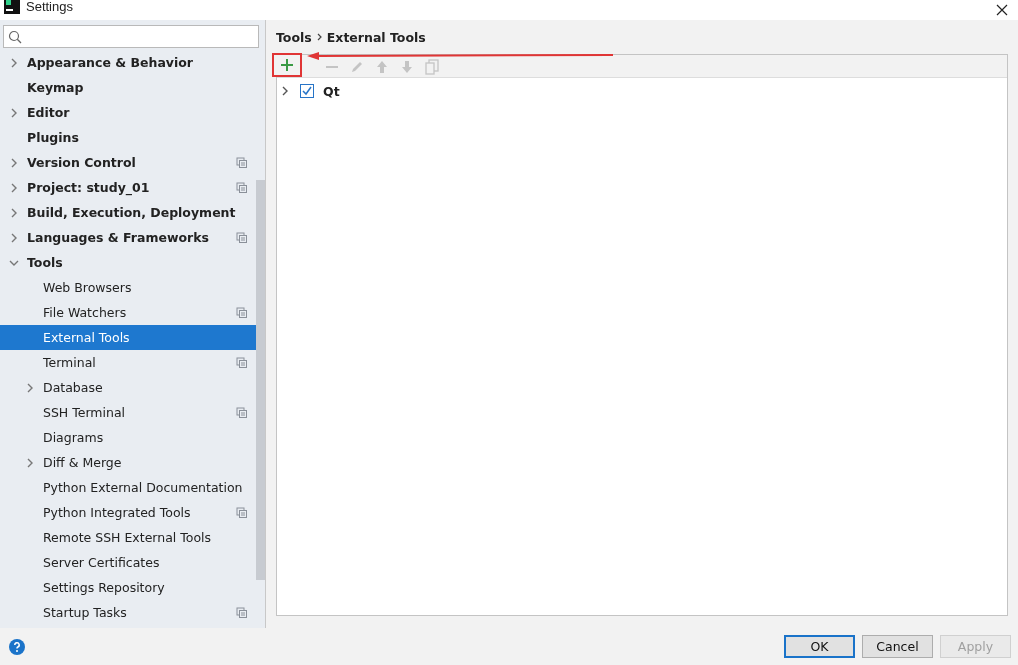  Describe the element at coordinates (128, 387) in the screenshot. I see `sidebar-item: Database` at that location.